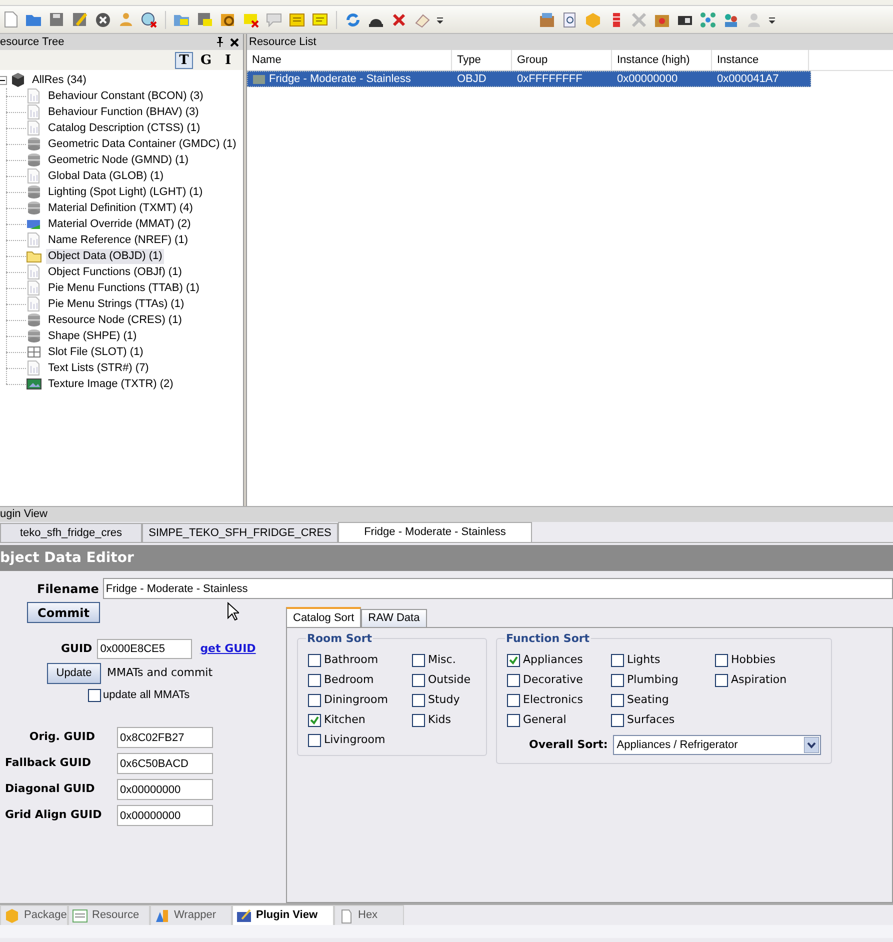 The width and height of the screenshot is (893, 942). What do you see at coordinates (105, 256) in the screenshot?
I see `tree-item: Object Data (OBJD) (1)` at bounding box center [105, 256].